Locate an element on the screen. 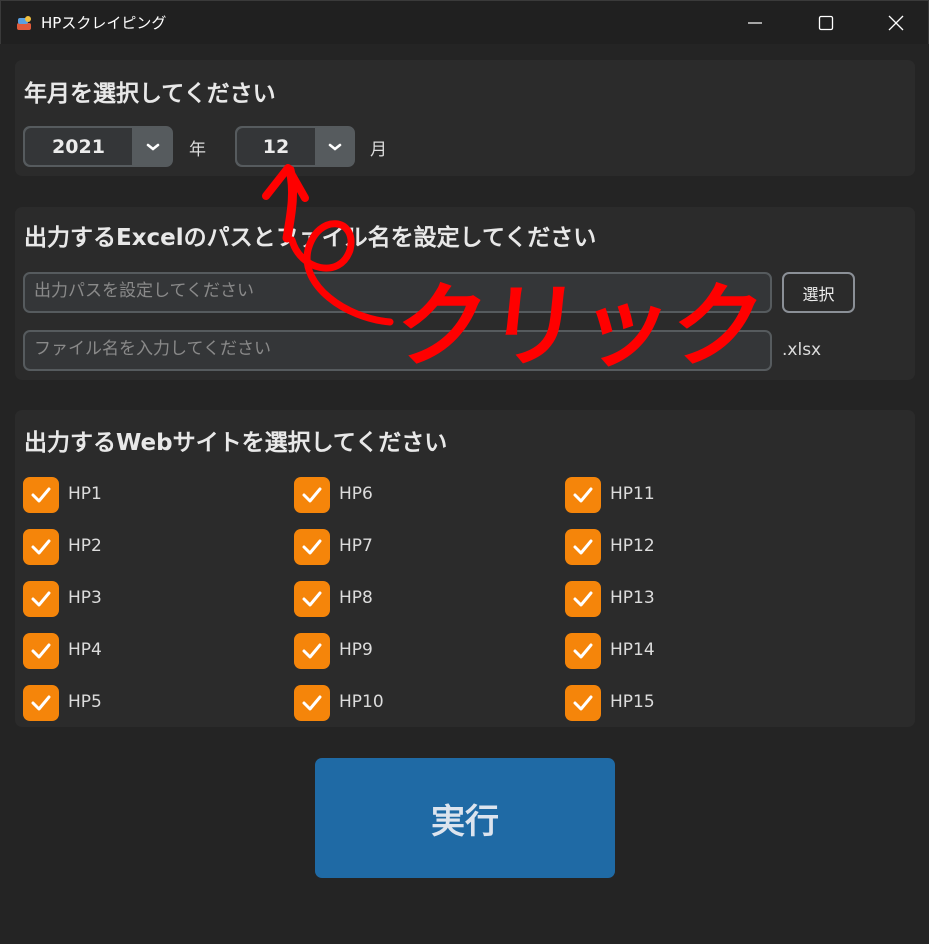 Image resolution: width=929 pixels, height=944 pixels. checkbox-label: HP5 is located at coordinates (85, 702).